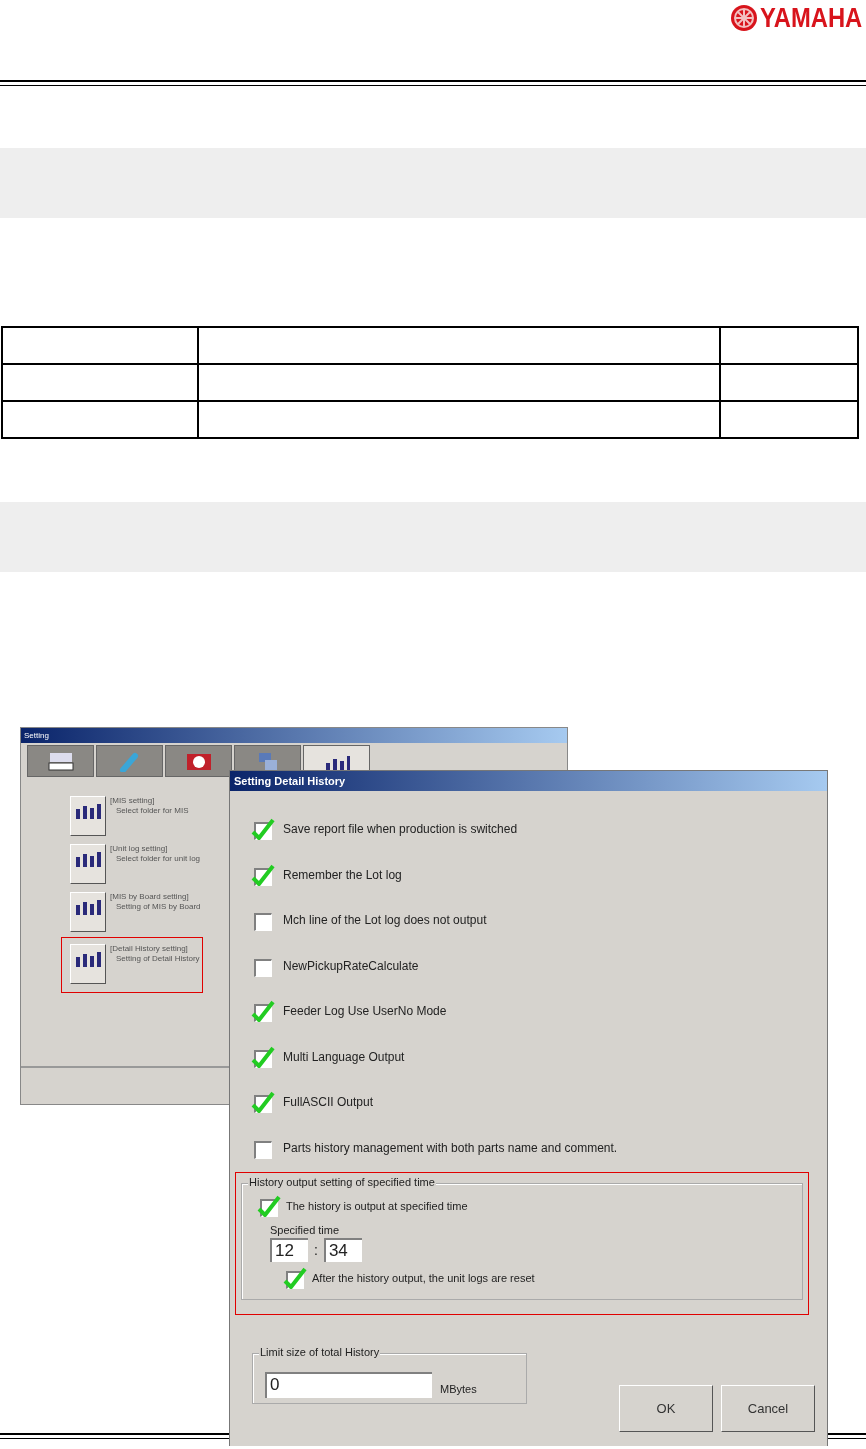  I want to click on setting-title: [MIS by Board setting], so click(150, 897).